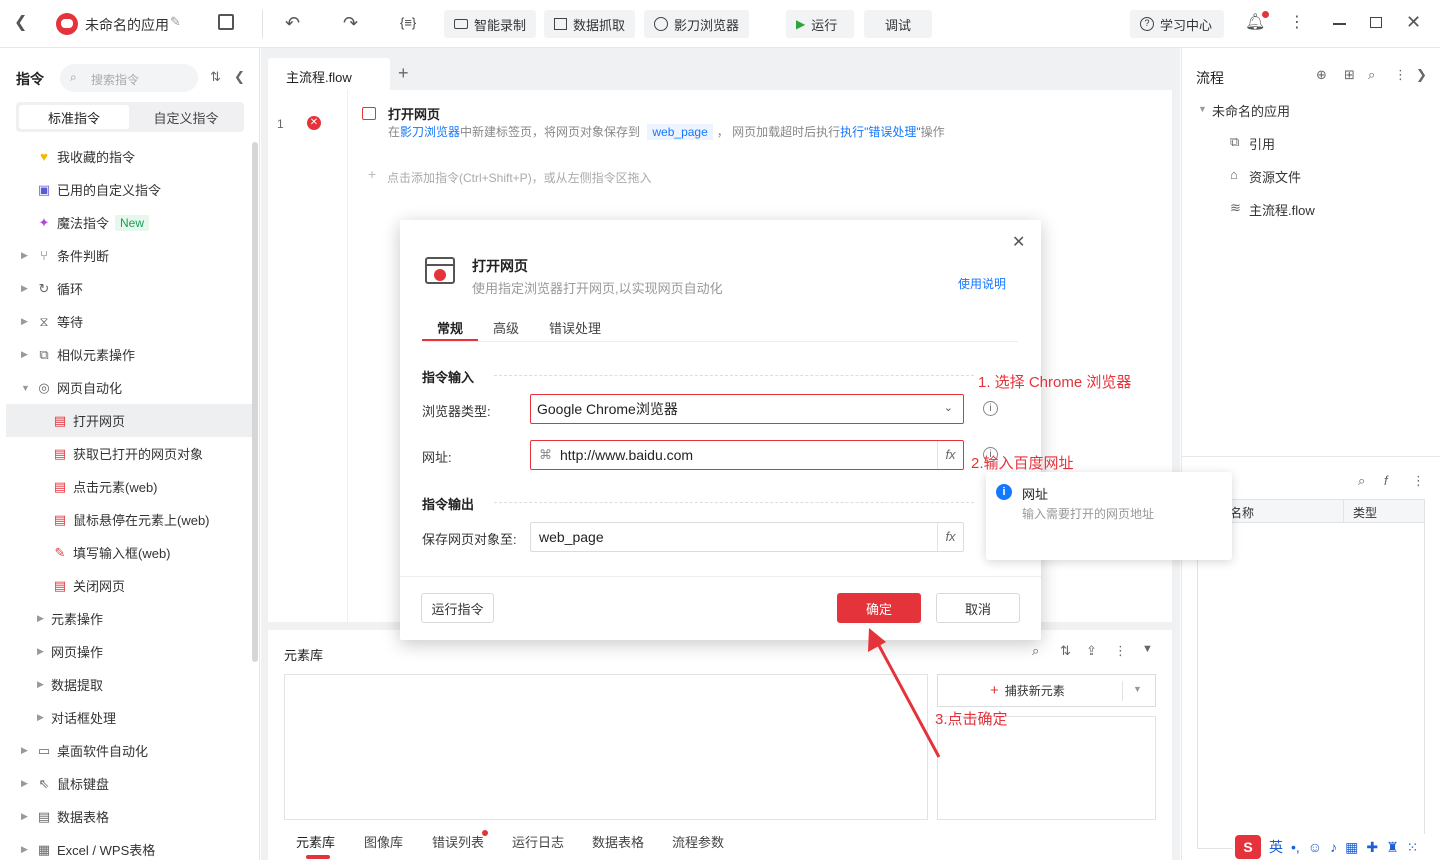 This screenshot has width=1440, height=866. What do you see at coordinates (1421, 75) in the screenshot?
I see `chevron-right-icon: ❯` at bounding box center [1421, 75].